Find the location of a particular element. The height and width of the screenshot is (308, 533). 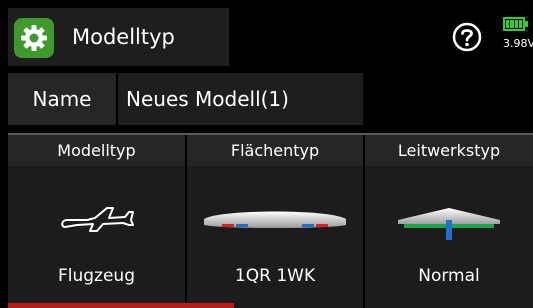

name-label: Name is located at coordinates (62, 99).